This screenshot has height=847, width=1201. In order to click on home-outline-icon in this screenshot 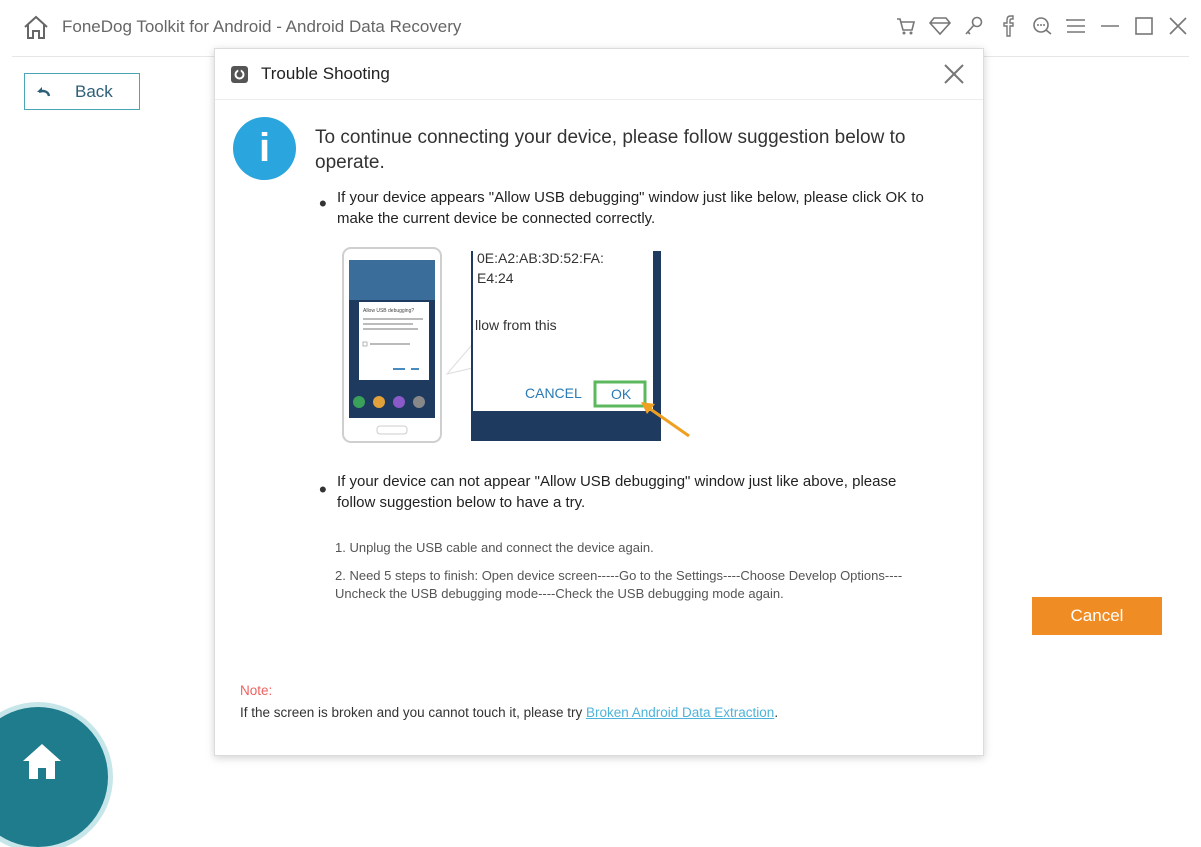, I will do `click(36, 27)`.